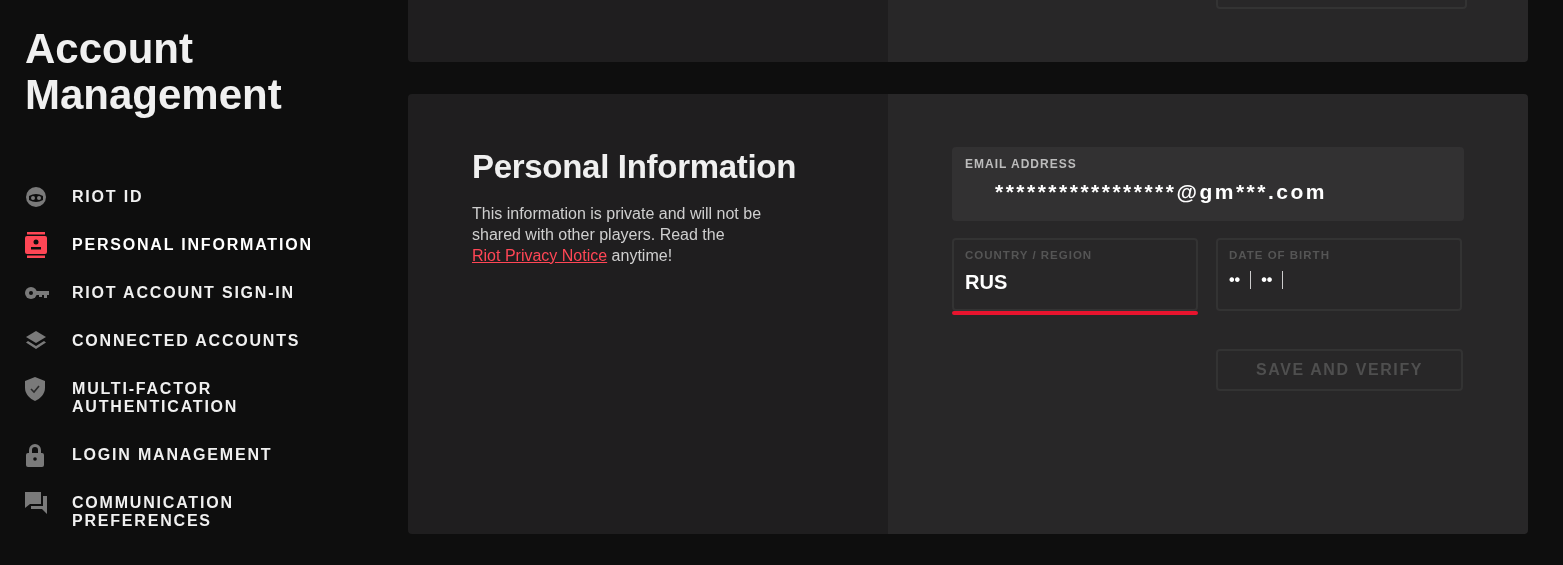 This screenshot has width=1563, height=565. Describe the element at coordinates (216, 470) in the screenshot. I see `sidebar-item: LOGIN MANAGEMENT` at that location.